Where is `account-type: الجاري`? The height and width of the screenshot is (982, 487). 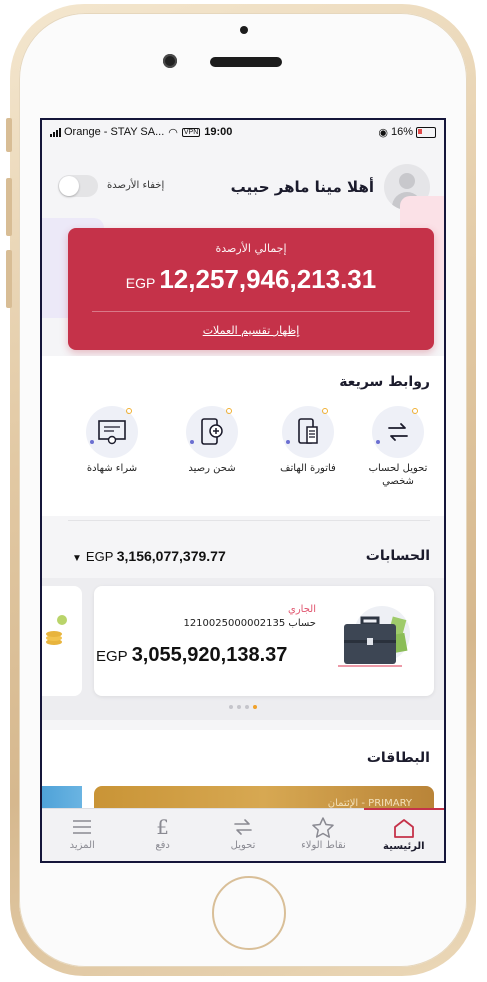 account-type: الجاري is located at coordinates (302, 609).